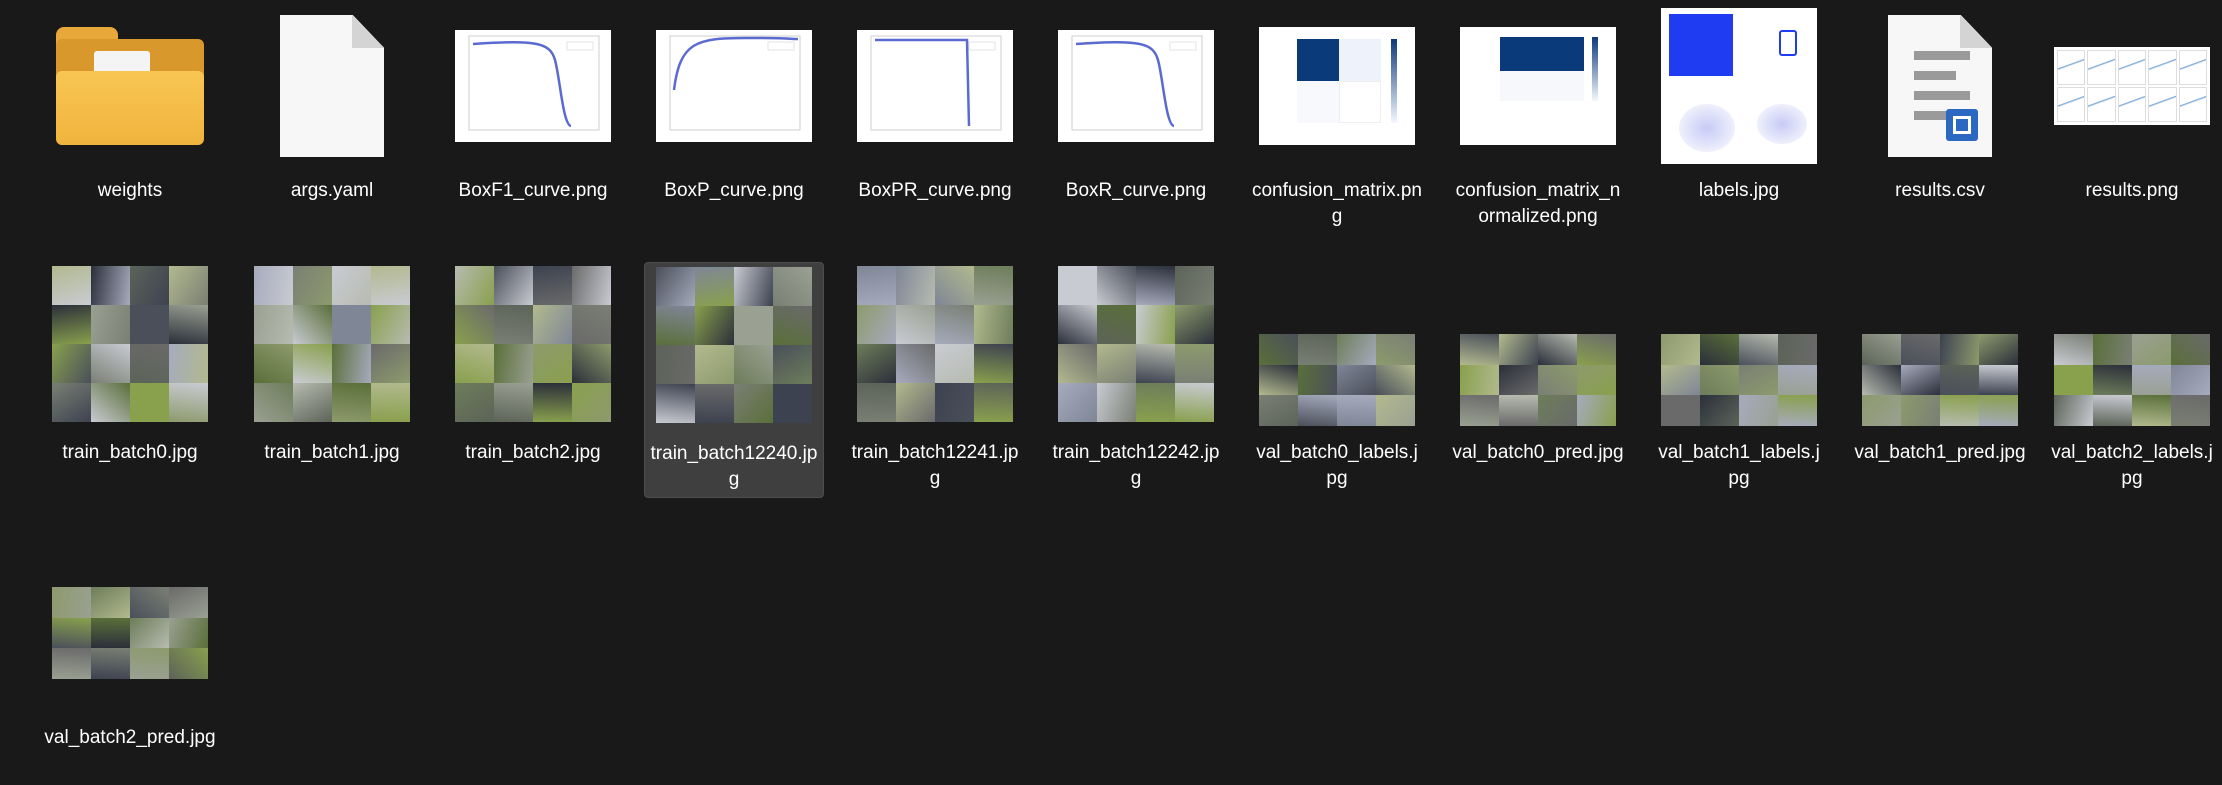 The image size is (2222, 785). What do you see at coordinates (130, 190) in the screenshot?
I see `file-name: weights` at bounding box center [130, 190].